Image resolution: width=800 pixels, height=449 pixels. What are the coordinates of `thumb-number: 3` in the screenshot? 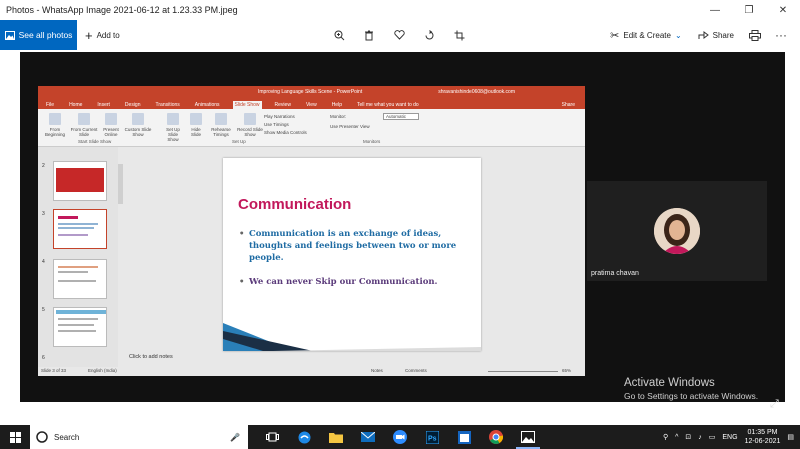 It's located at (43, 214).